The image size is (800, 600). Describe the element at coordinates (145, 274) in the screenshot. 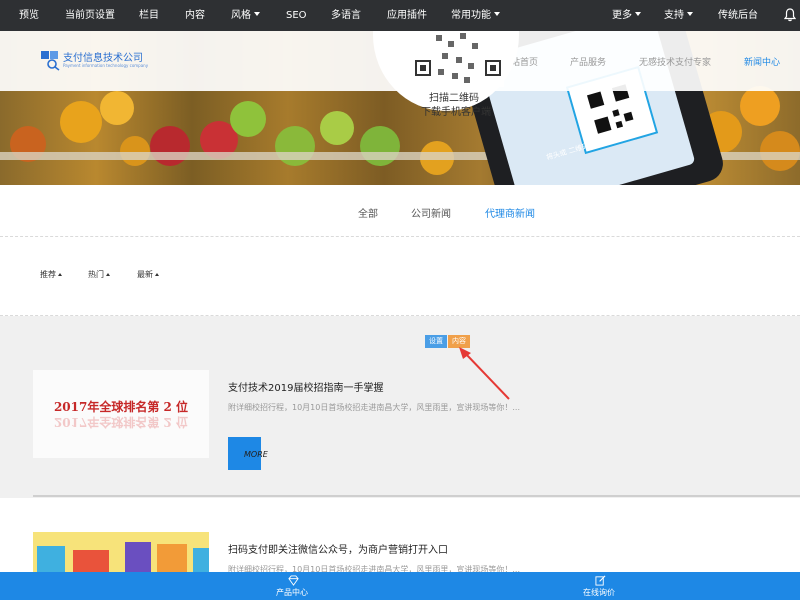

I see `sort-latest-label: 最新` at that location.